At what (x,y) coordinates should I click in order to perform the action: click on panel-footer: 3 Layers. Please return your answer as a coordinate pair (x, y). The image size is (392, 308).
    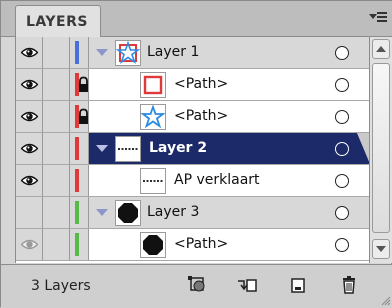
    Looking at the image, I should click on (196, 286).